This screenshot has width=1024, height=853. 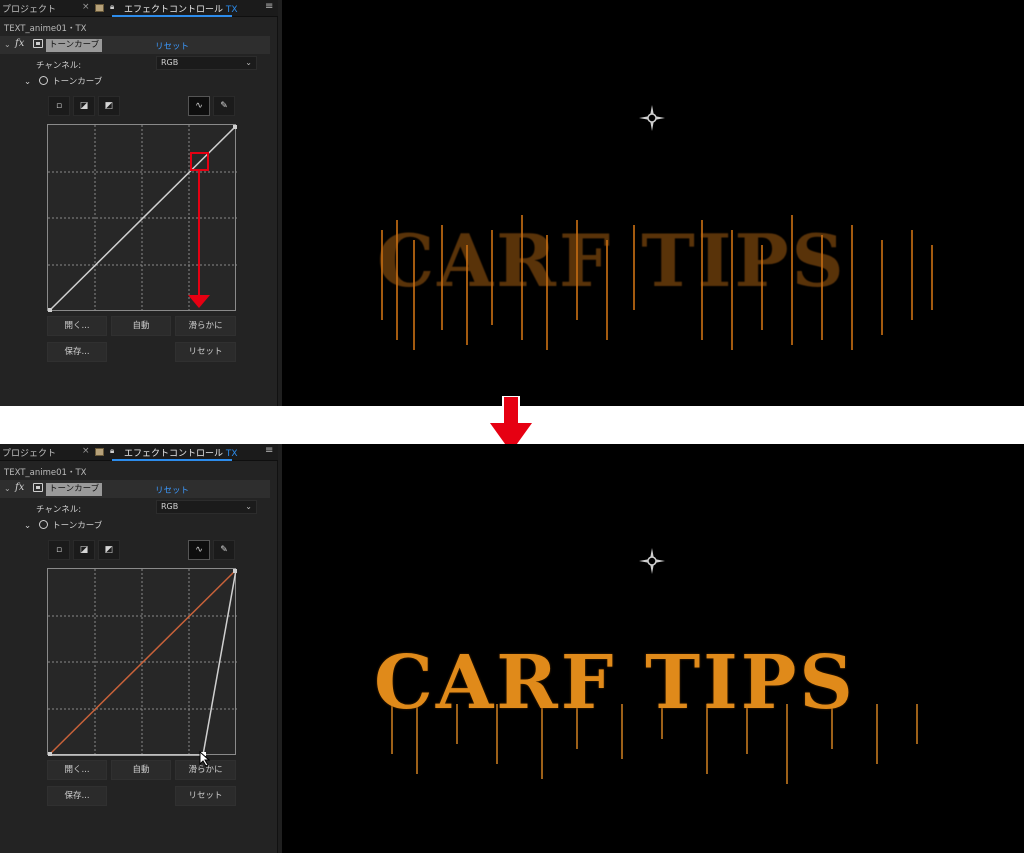 I want to click on smooth-button: 滑らかに, so click(x=205, y=326).